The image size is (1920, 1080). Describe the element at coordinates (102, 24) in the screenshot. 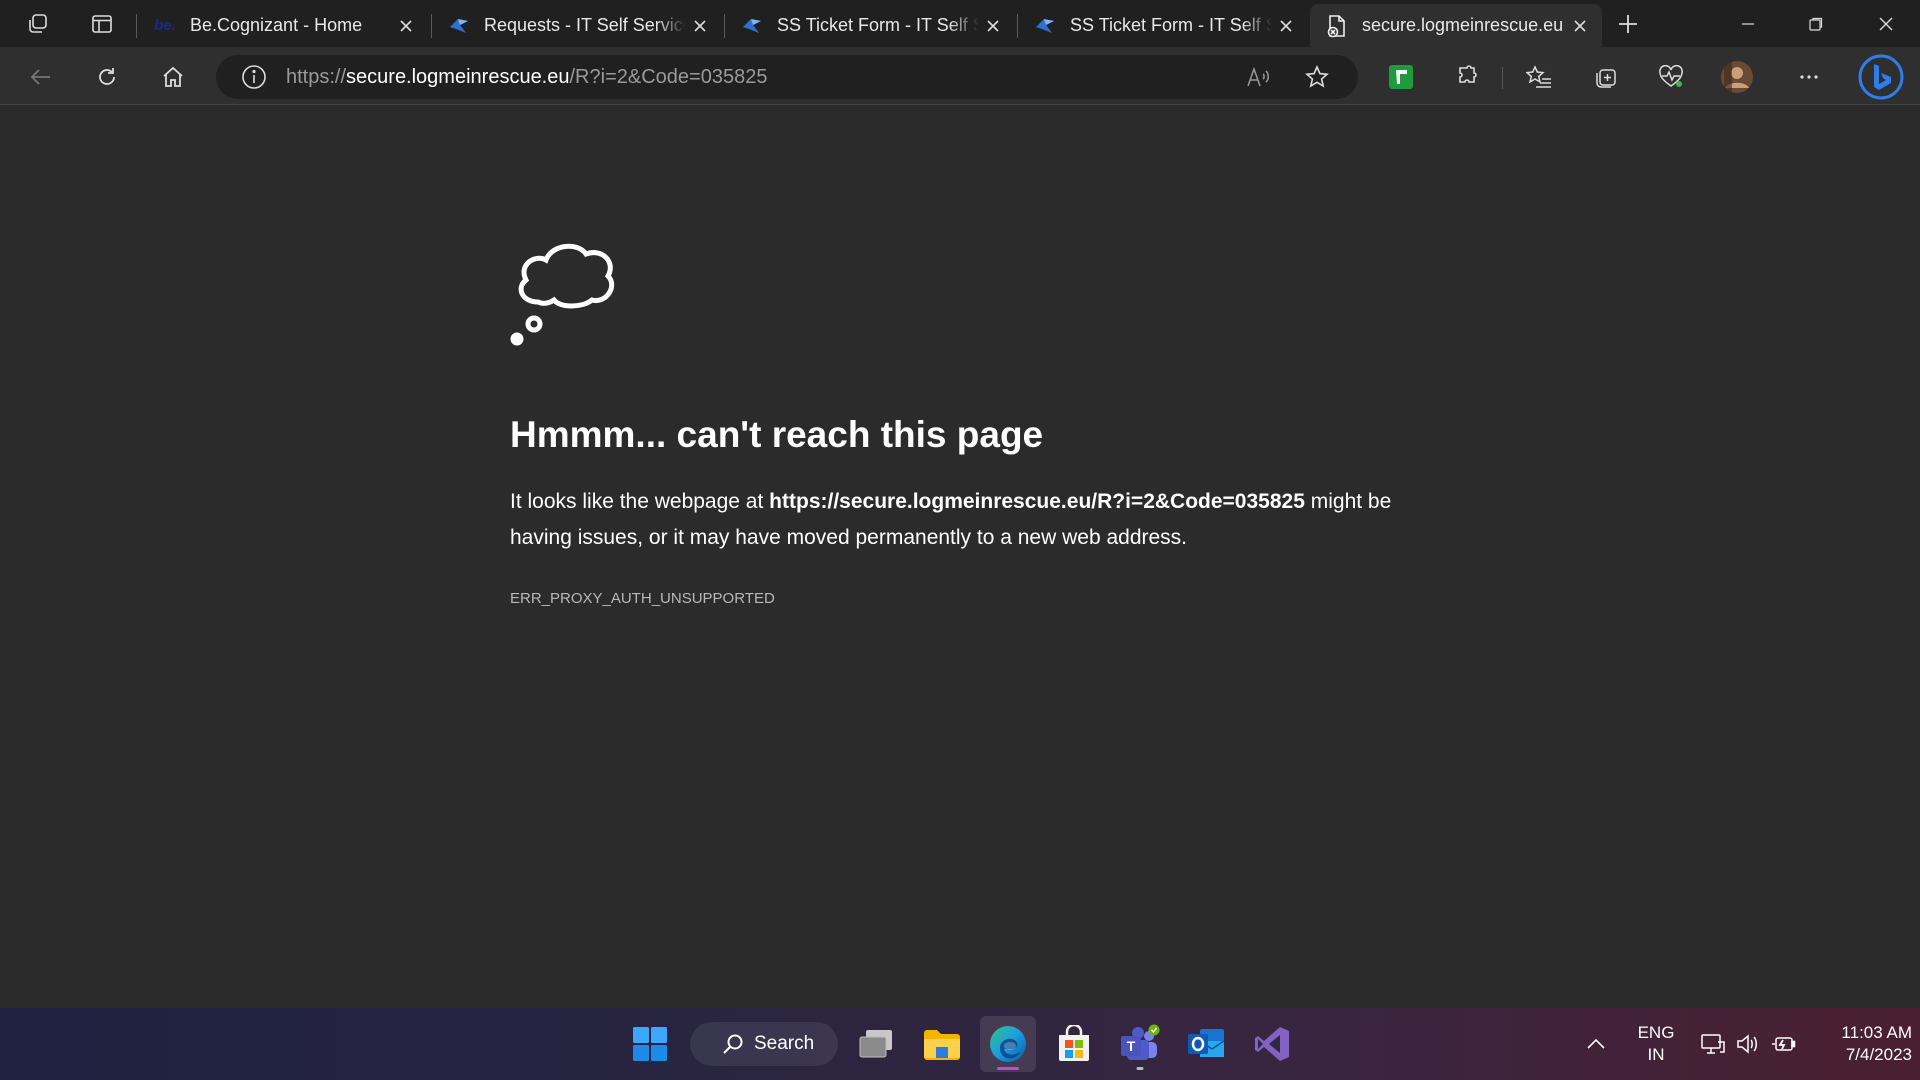

I see `vertical-tabs-icon` at that location.